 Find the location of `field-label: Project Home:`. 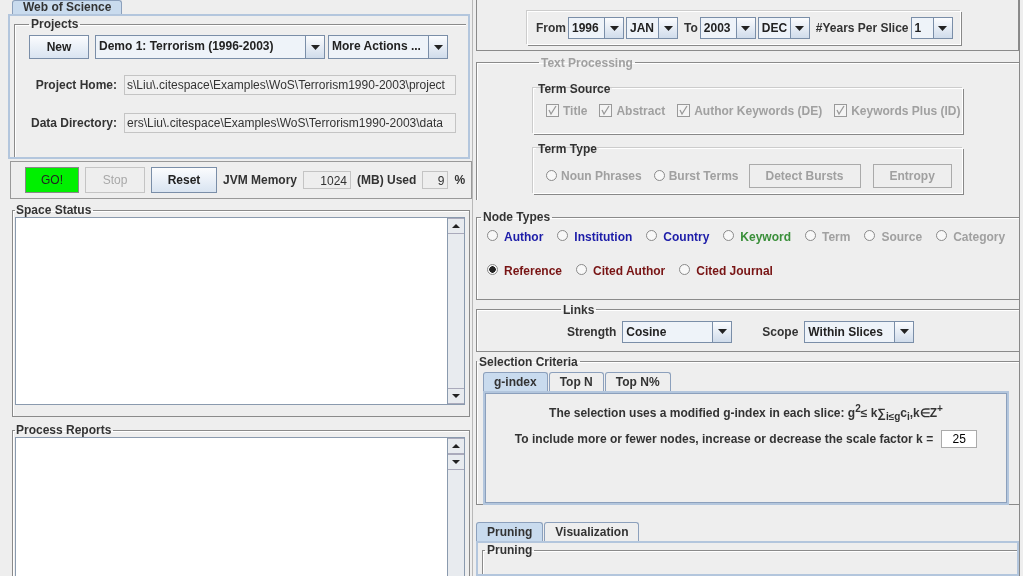

field-label: Project Home: is located at coordinates (76, 85).